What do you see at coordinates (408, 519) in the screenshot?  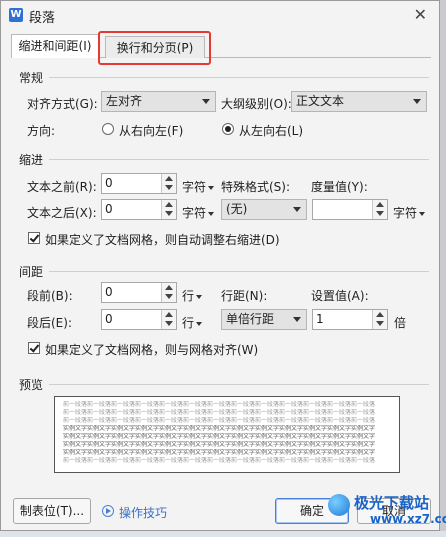 I see `watermark-url: www.xz7.com` at bounding box center [408, 519].